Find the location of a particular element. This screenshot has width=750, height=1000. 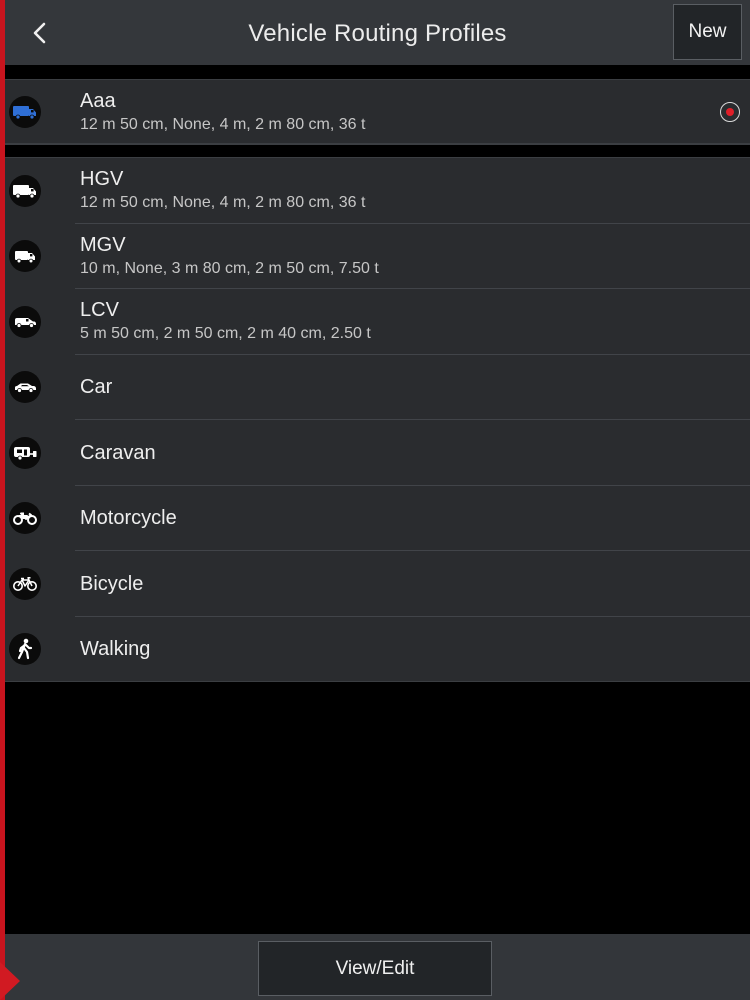

profile-name: Bicycle is located at coordinates (112, 583).